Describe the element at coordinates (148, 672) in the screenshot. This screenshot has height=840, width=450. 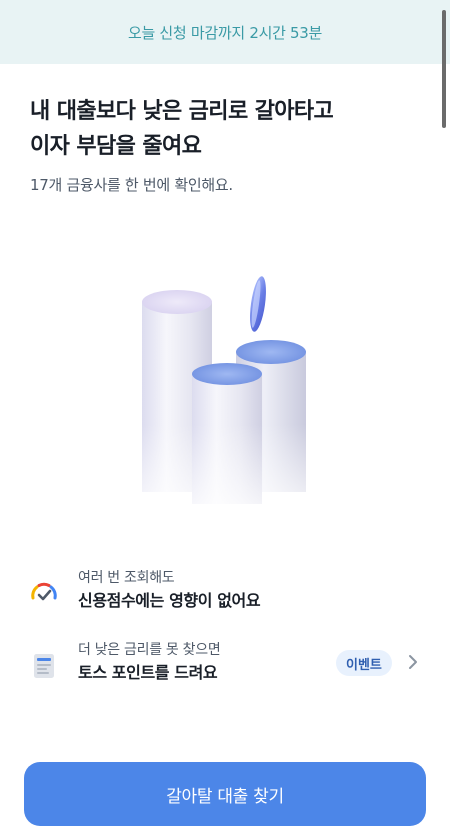
I see `feature-toss-points-main: 토스 포인트를 드려요` at that location.